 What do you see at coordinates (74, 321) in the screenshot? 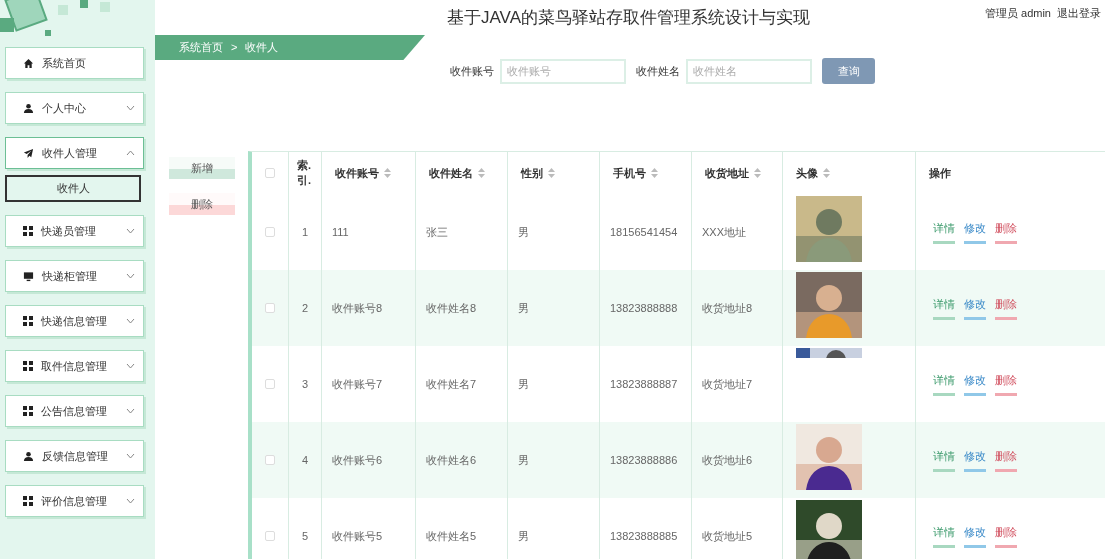
I see `sidebar-item: 快递信息管理` at bounding box center [74, 321].